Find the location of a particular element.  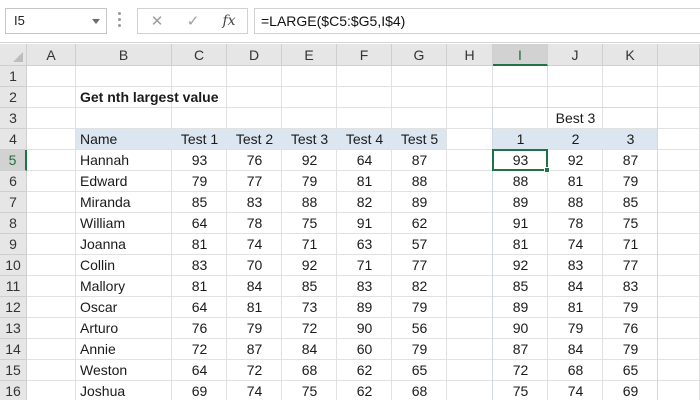

score-cell: 85 is located at coordinates (309, 286).